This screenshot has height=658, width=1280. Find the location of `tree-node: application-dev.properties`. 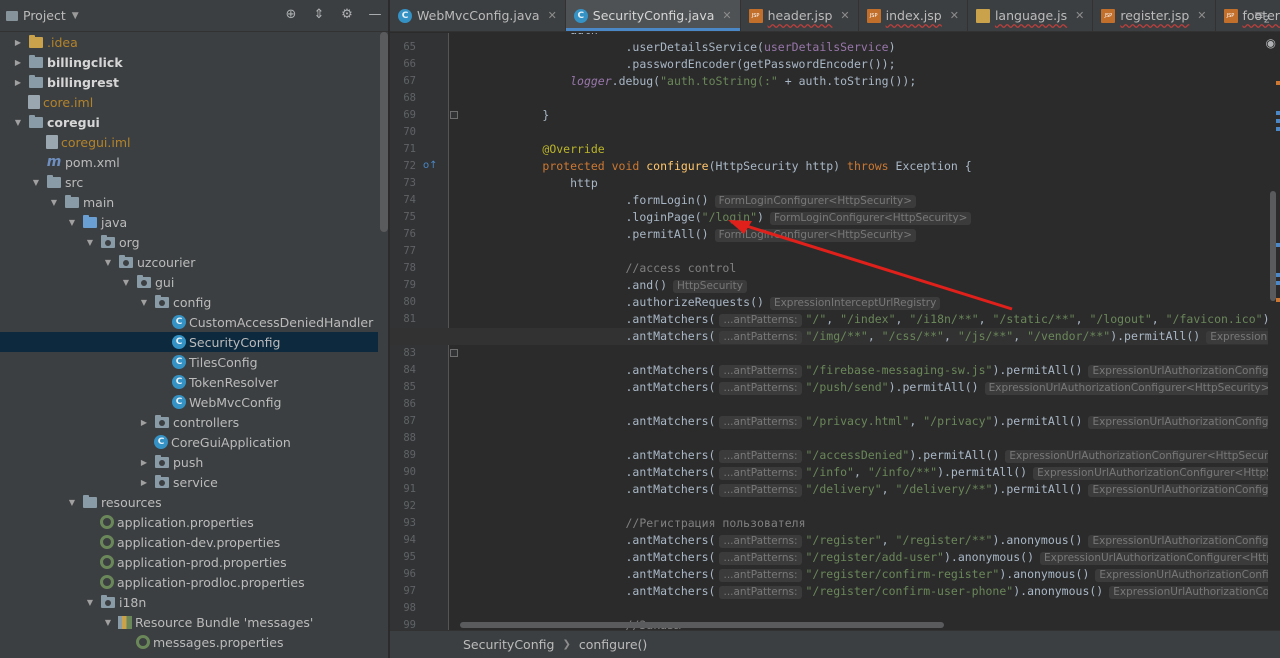

tree-node: application-dev.properties is located at coordinates (189, 542).